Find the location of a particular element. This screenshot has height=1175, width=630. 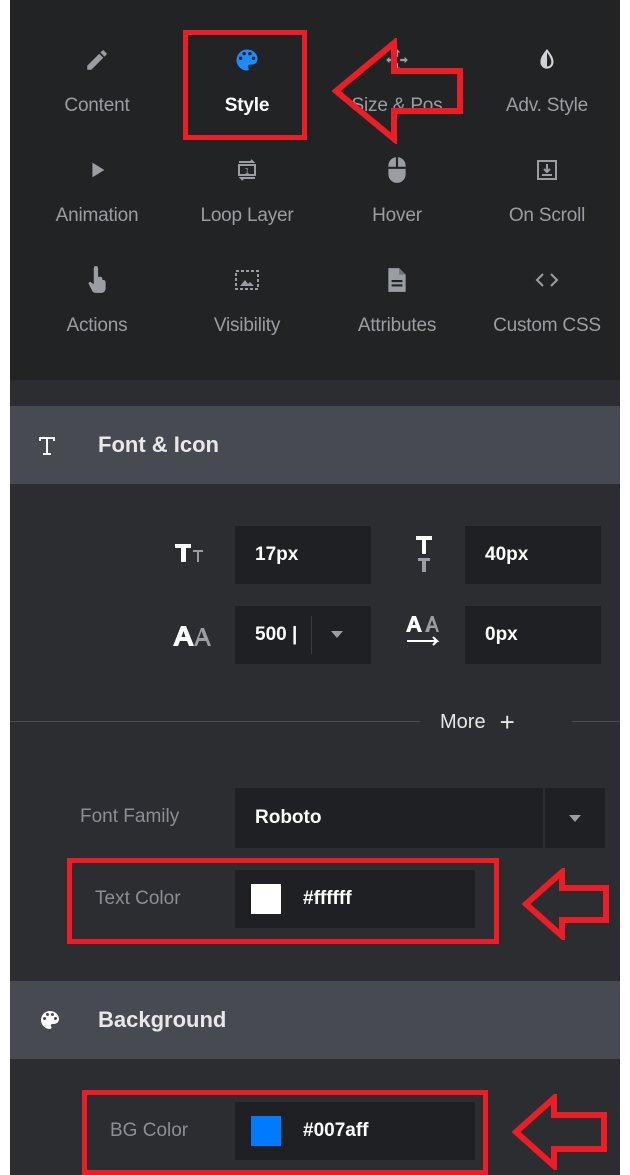

section-title: Font & Icon is located at coordinates (158, 444).